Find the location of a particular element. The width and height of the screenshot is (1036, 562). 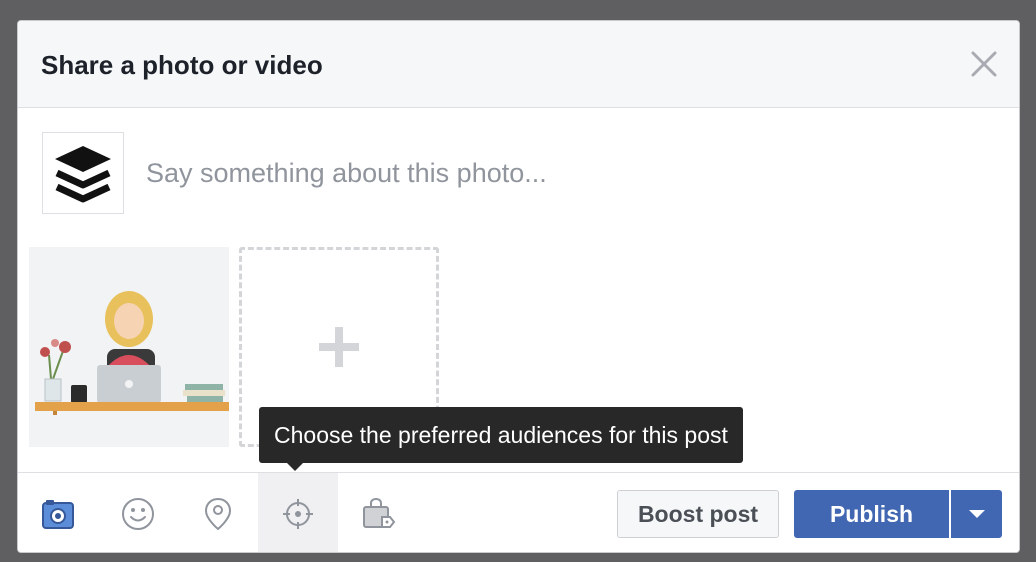

smiley-icon is located at coordinates (138, 513).